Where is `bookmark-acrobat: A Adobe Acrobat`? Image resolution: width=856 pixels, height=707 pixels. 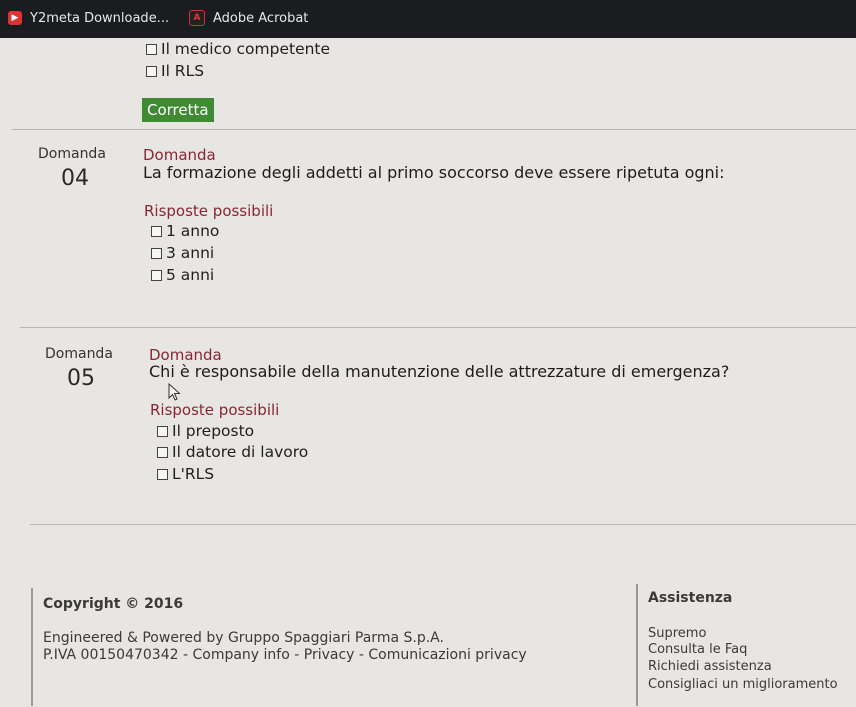 bookmark-acrobat: A Adobe Acrobat is located at coordinates (248, 18).